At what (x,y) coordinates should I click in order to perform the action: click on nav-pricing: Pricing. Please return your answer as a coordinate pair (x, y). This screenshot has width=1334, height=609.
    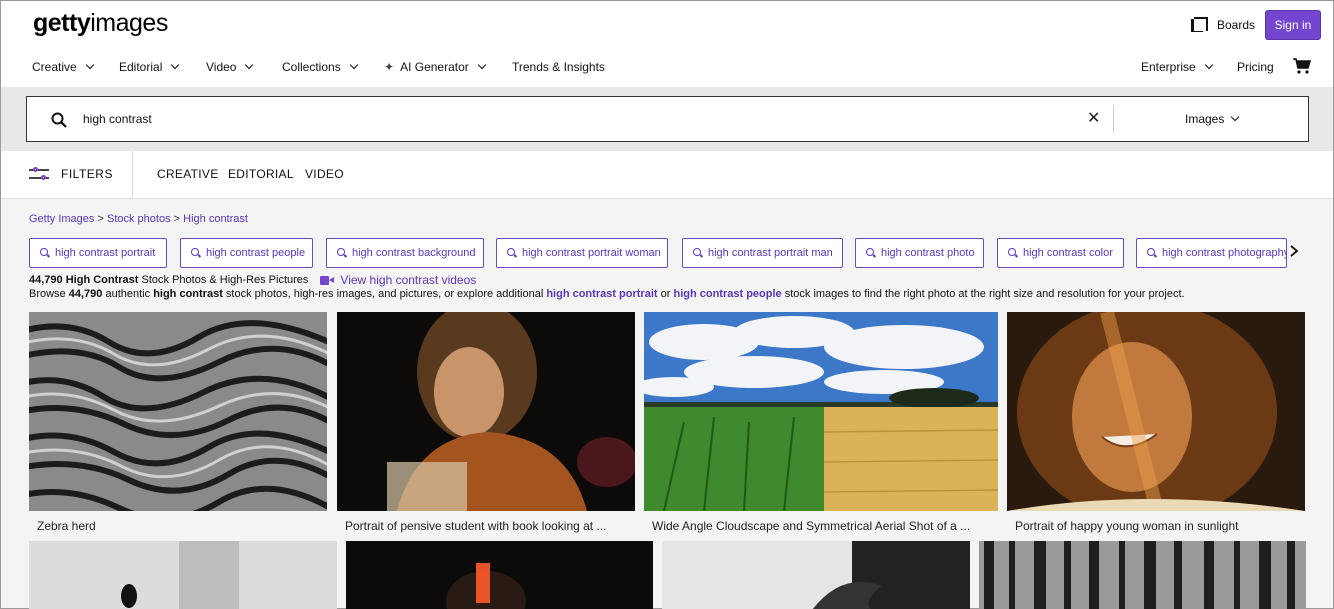
    Looking at the image, I should click on (1255, 67).